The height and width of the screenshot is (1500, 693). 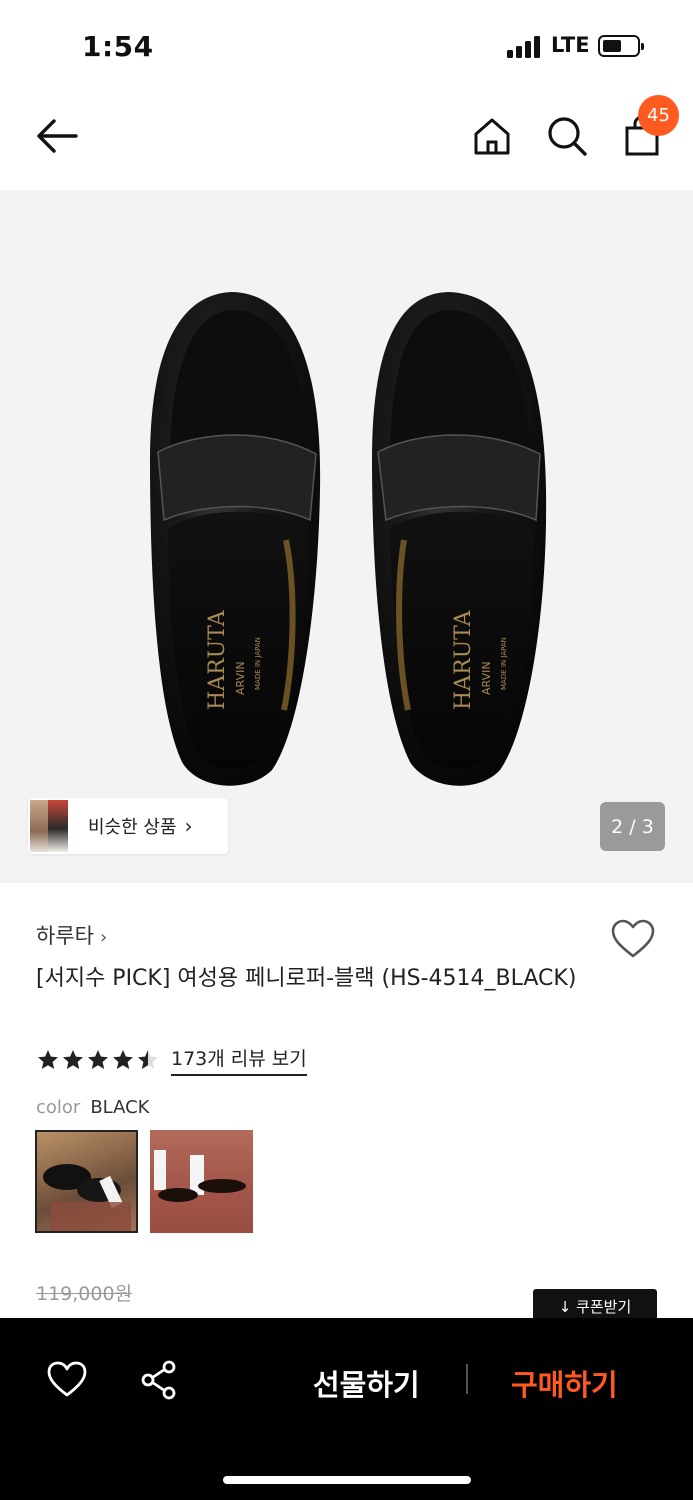 I want to click on similar-products-thumbnail, so click(x=53, y=826).